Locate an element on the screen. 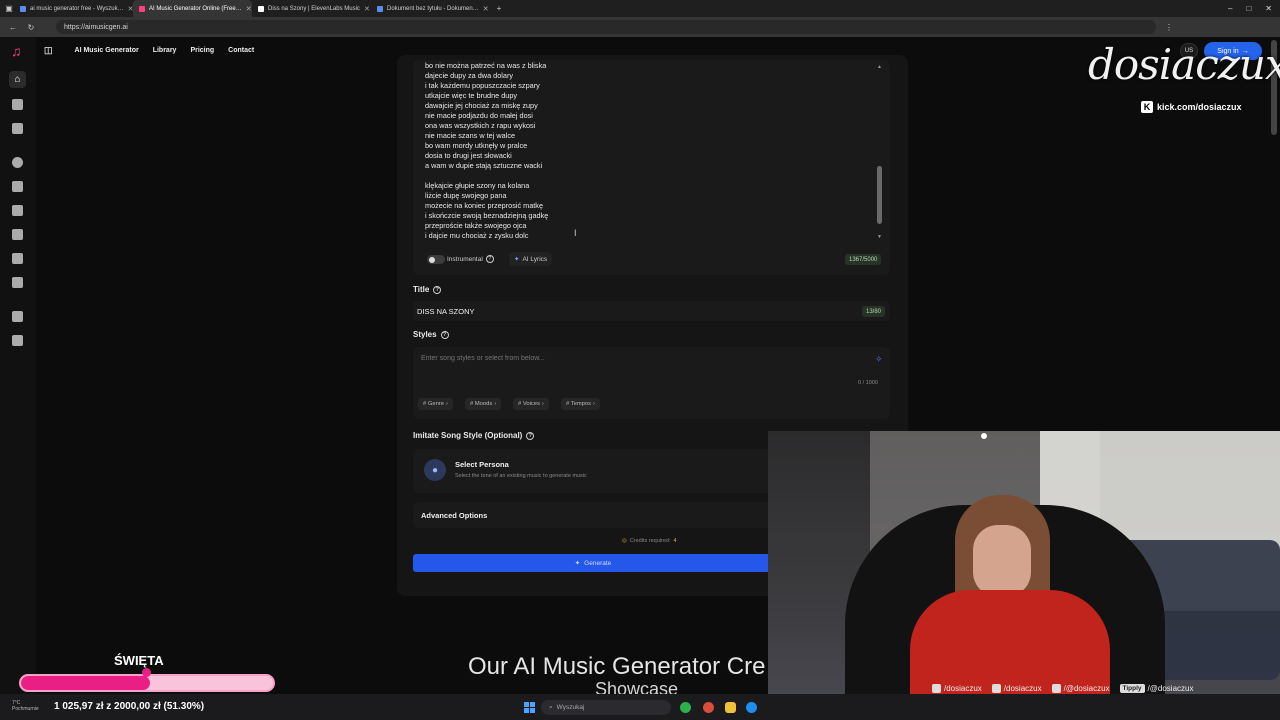 This screenshot has width=1280, height=720. lyrics-char-count: 1367/5000 is located at coordinates (863, 259).